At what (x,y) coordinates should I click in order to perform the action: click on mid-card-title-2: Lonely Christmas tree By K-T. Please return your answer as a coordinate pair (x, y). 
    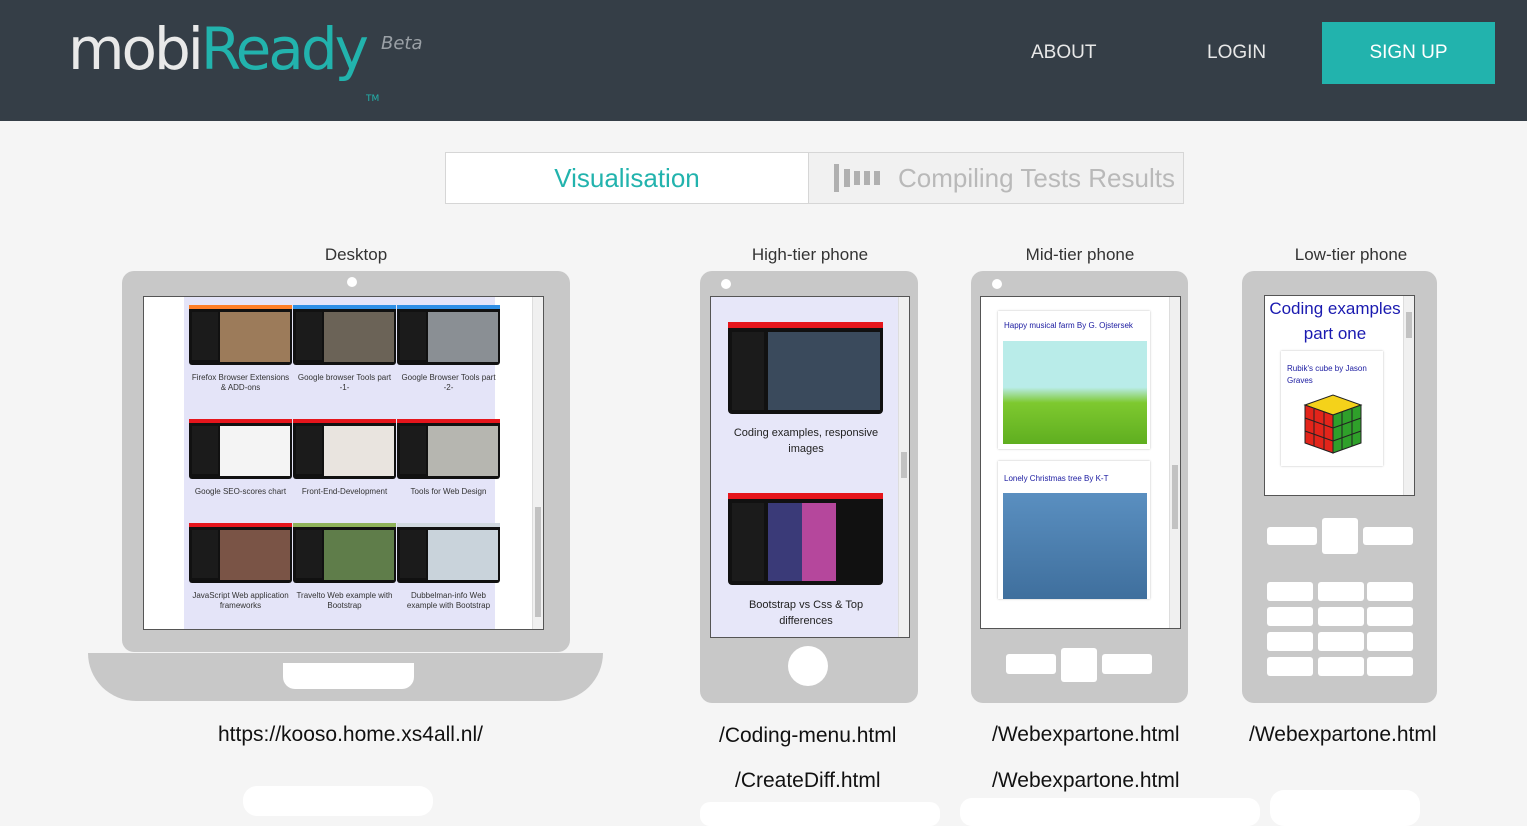
    Looking at the image, I should click on (1056, 478).